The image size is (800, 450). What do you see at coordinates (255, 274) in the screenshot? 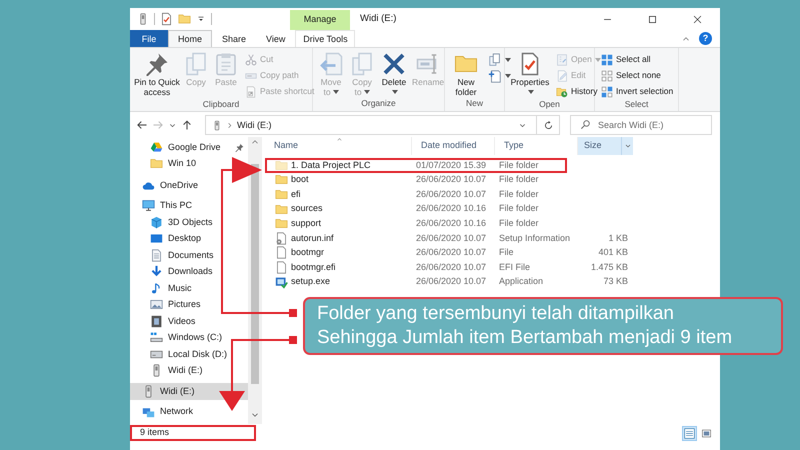
I see `scrollbar-thumb` at bounding box center [255, 274].